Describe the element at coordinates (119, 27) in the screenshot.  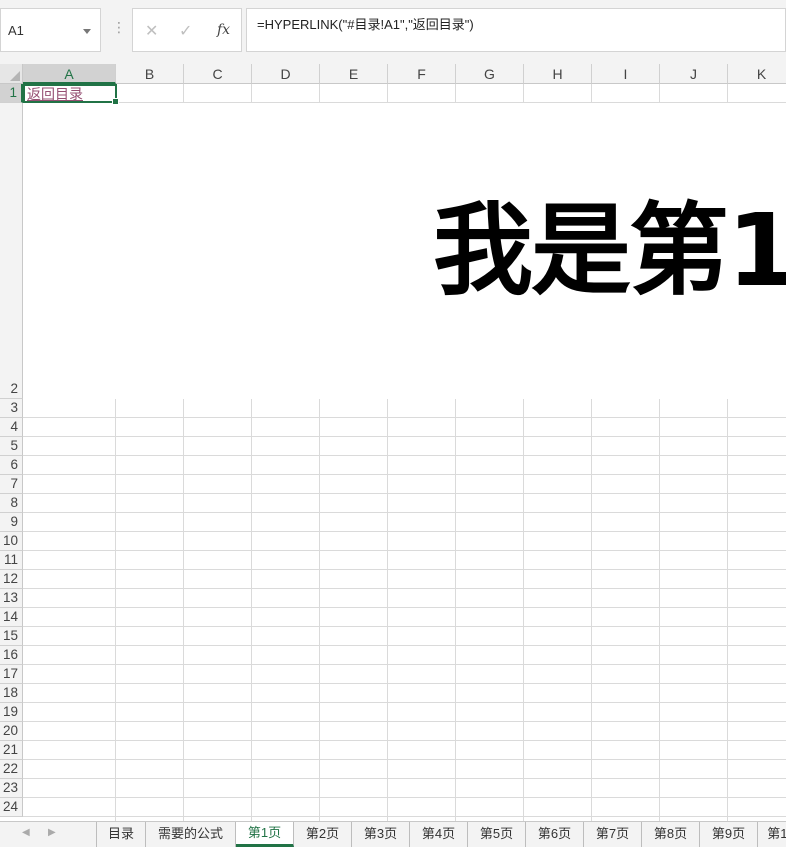
I see `splitter-dots-icon: ⋮` at that location.